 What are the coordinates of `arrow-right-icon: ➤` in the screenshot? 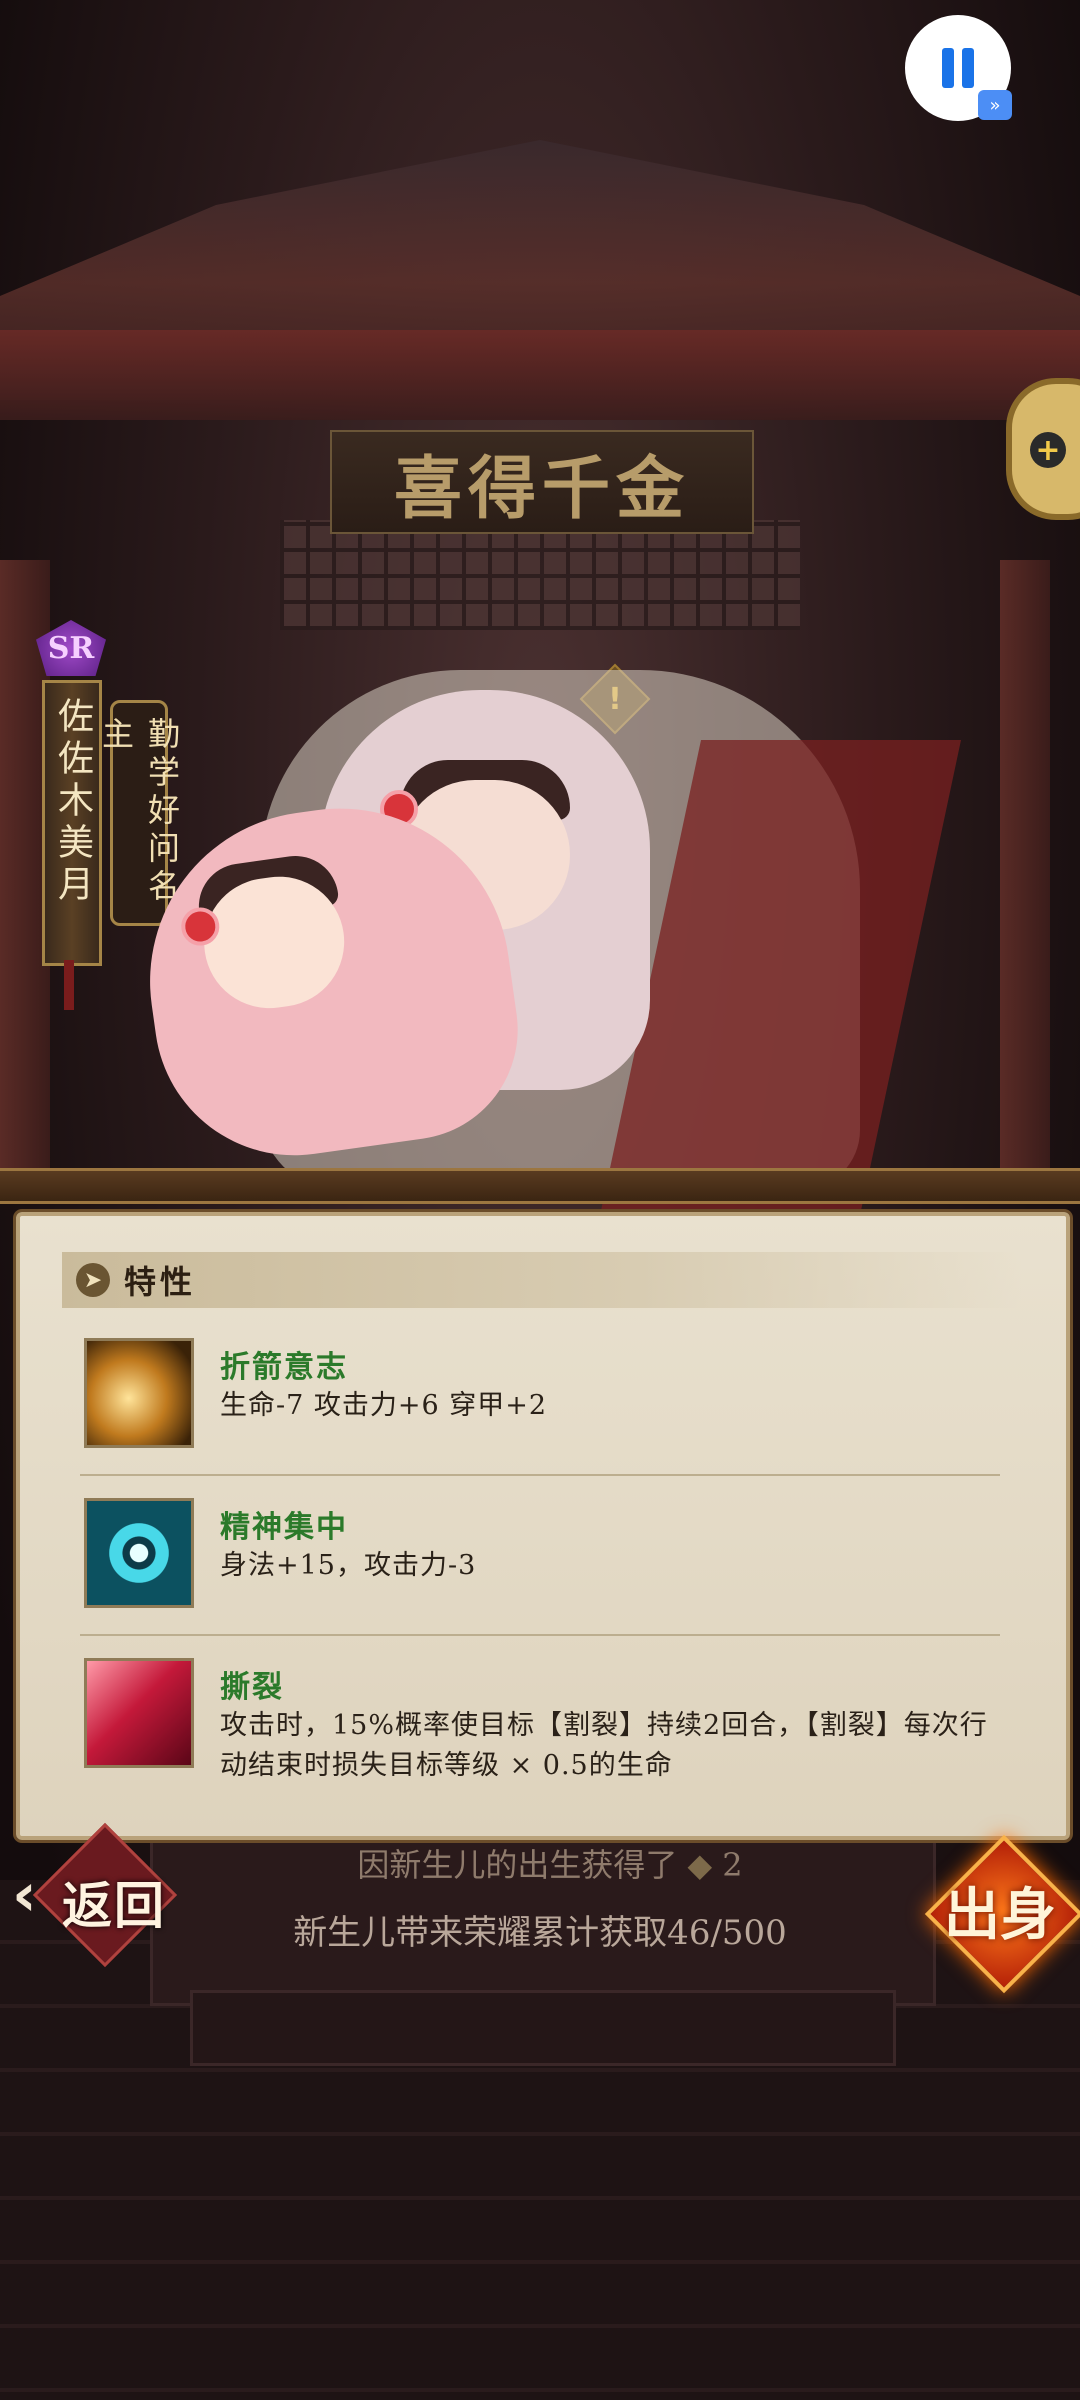 It's located at (93, 1280).